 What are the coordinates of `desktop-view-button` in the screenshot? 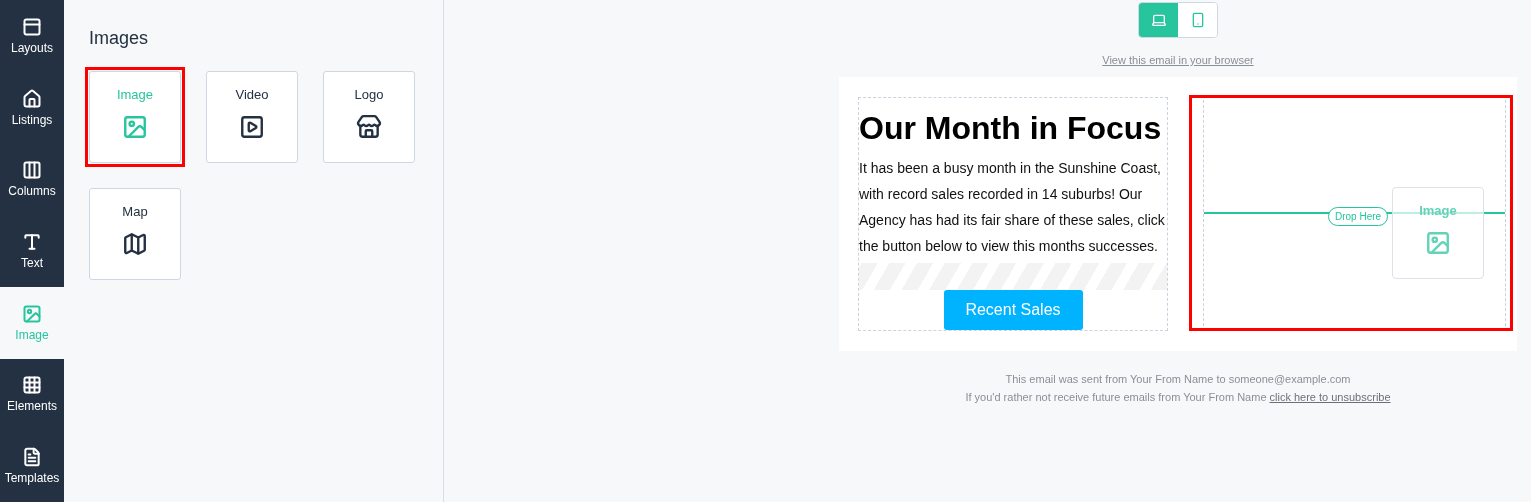 It's located at (1158, 20).